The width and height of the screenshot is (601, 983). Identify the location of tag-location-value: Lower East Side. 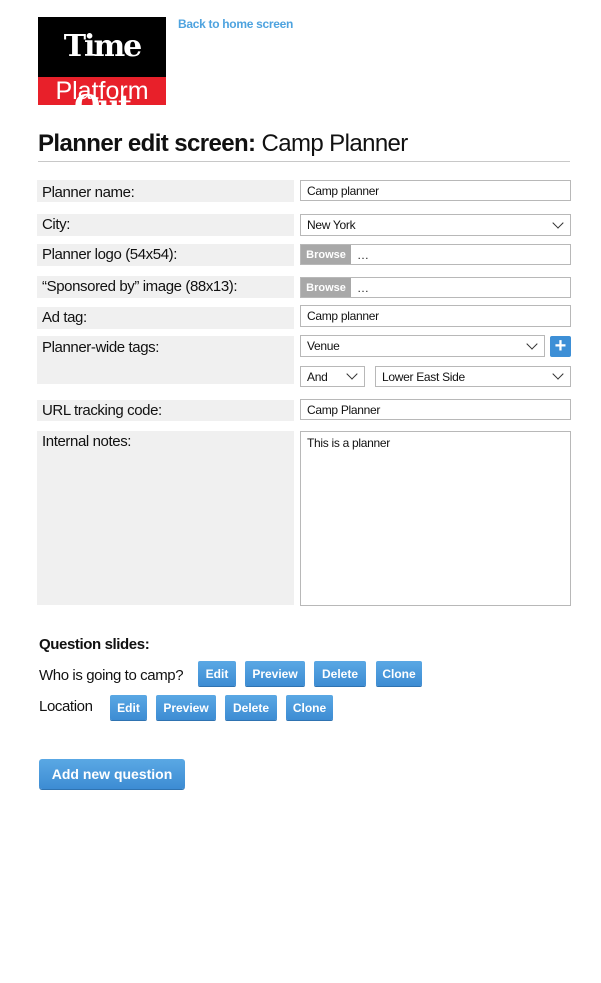
(423, 376).